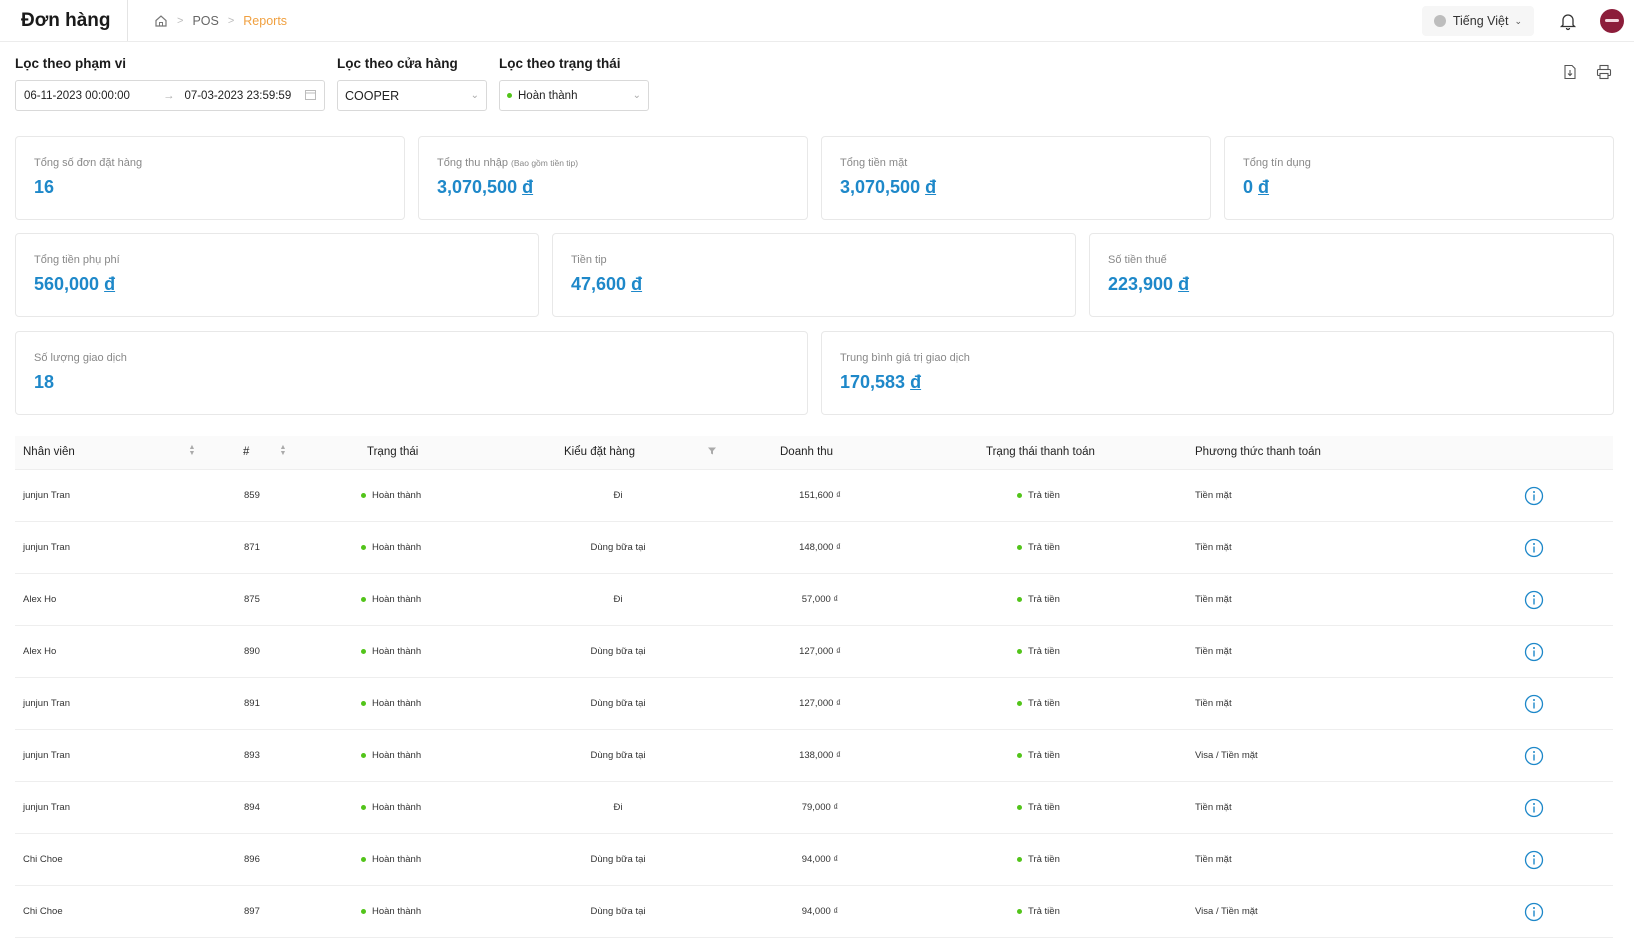 The image size is (1634, 939). What do you see at coordinates (265, 21) in the screenshot?
I see `breadcrumb-item-reports: Reports` at bounding box center [265, 21].